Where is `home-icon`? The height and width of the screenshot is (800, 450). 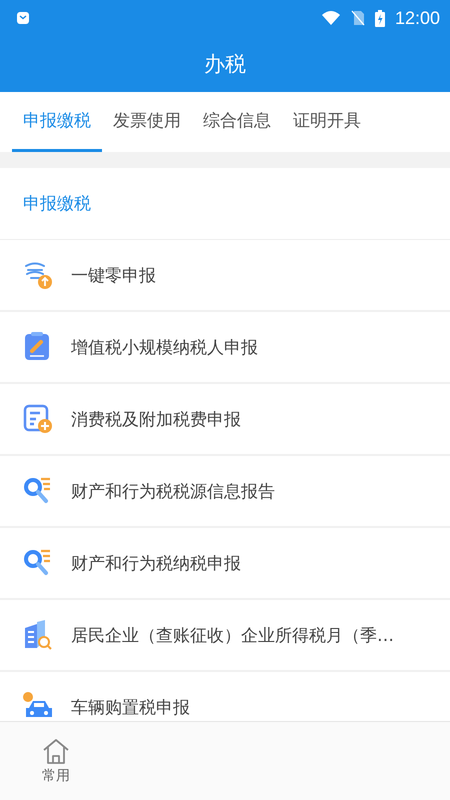 home-icon is located at coordinates (56, 751).